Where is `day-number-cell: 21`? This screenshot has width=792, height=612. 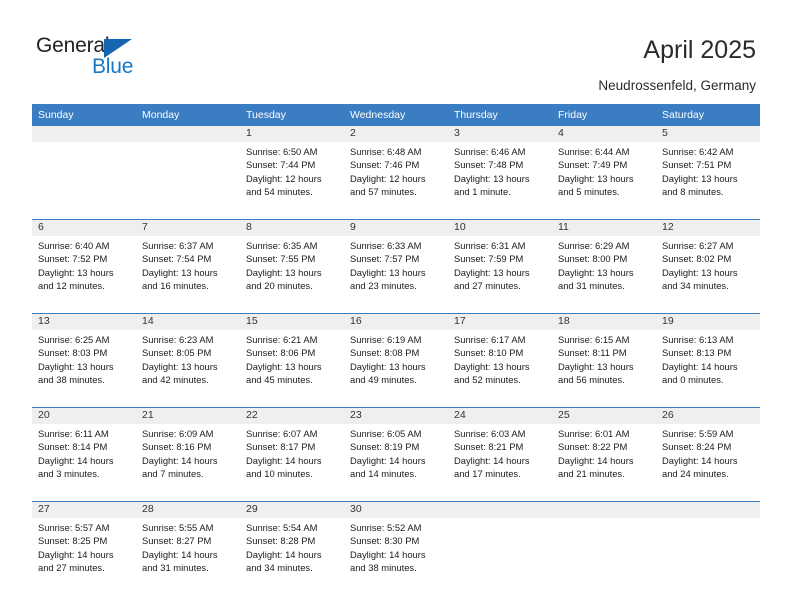 day-number-cell: 21 is located at coordinates (188, 415).